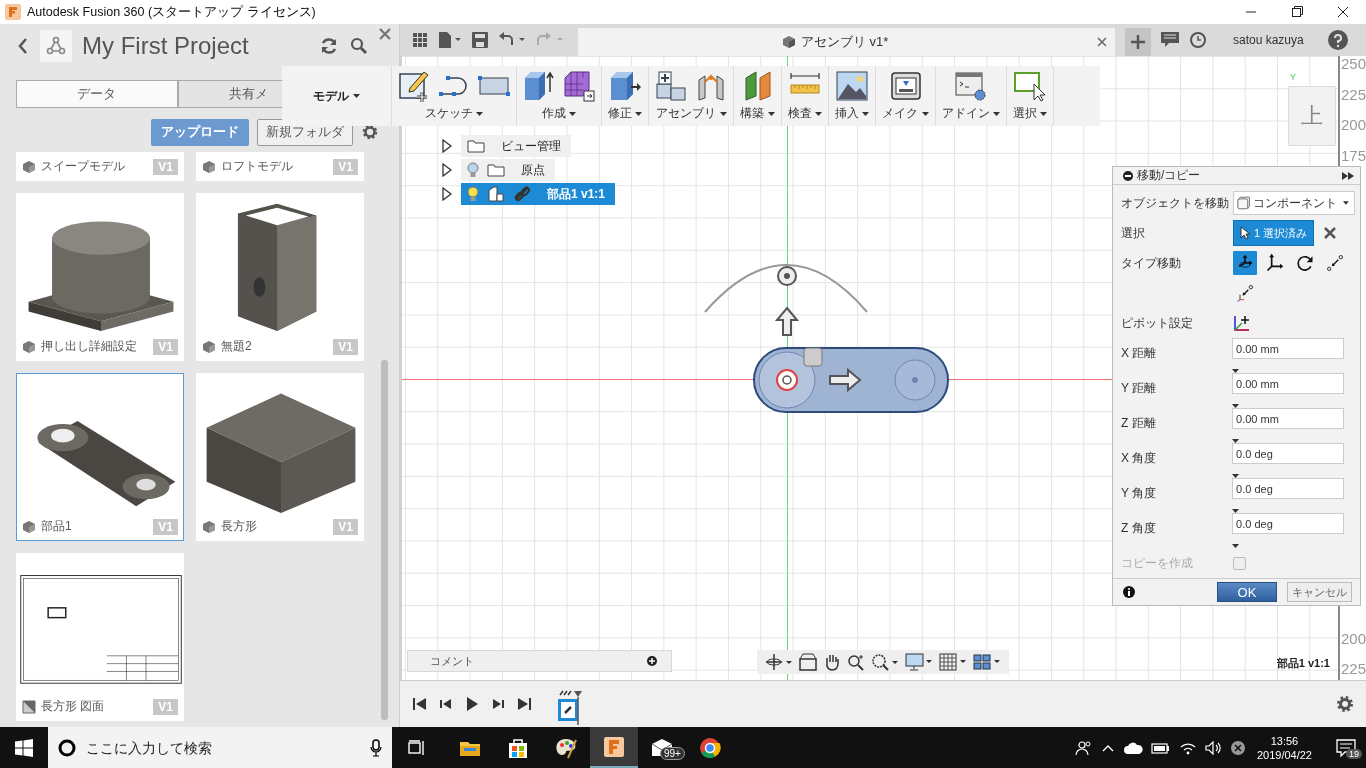 The width and height of the screenshot is (1366, 768). I want to click on help-icon, so click(1337, 40).